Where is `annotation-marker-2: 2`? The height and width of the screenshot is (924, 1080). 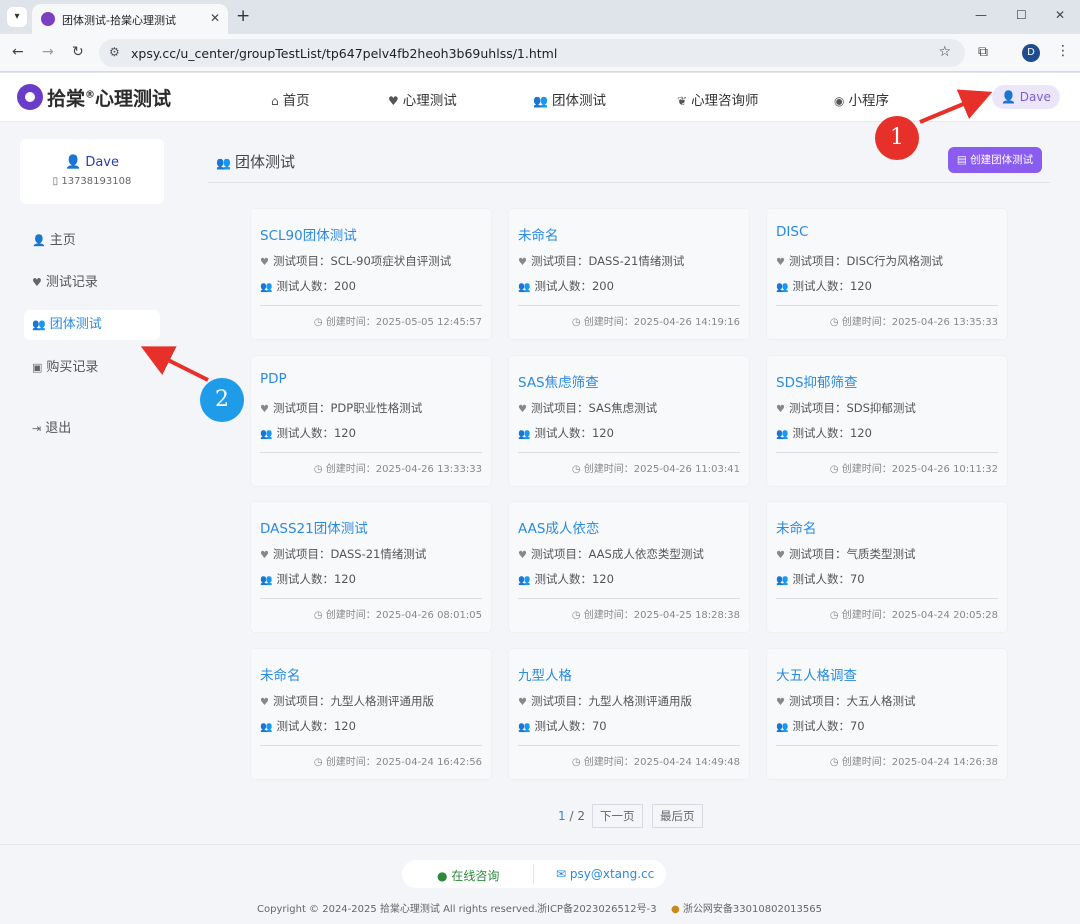
annotation-marker-2: 2 is located at coordinates (222, 400).